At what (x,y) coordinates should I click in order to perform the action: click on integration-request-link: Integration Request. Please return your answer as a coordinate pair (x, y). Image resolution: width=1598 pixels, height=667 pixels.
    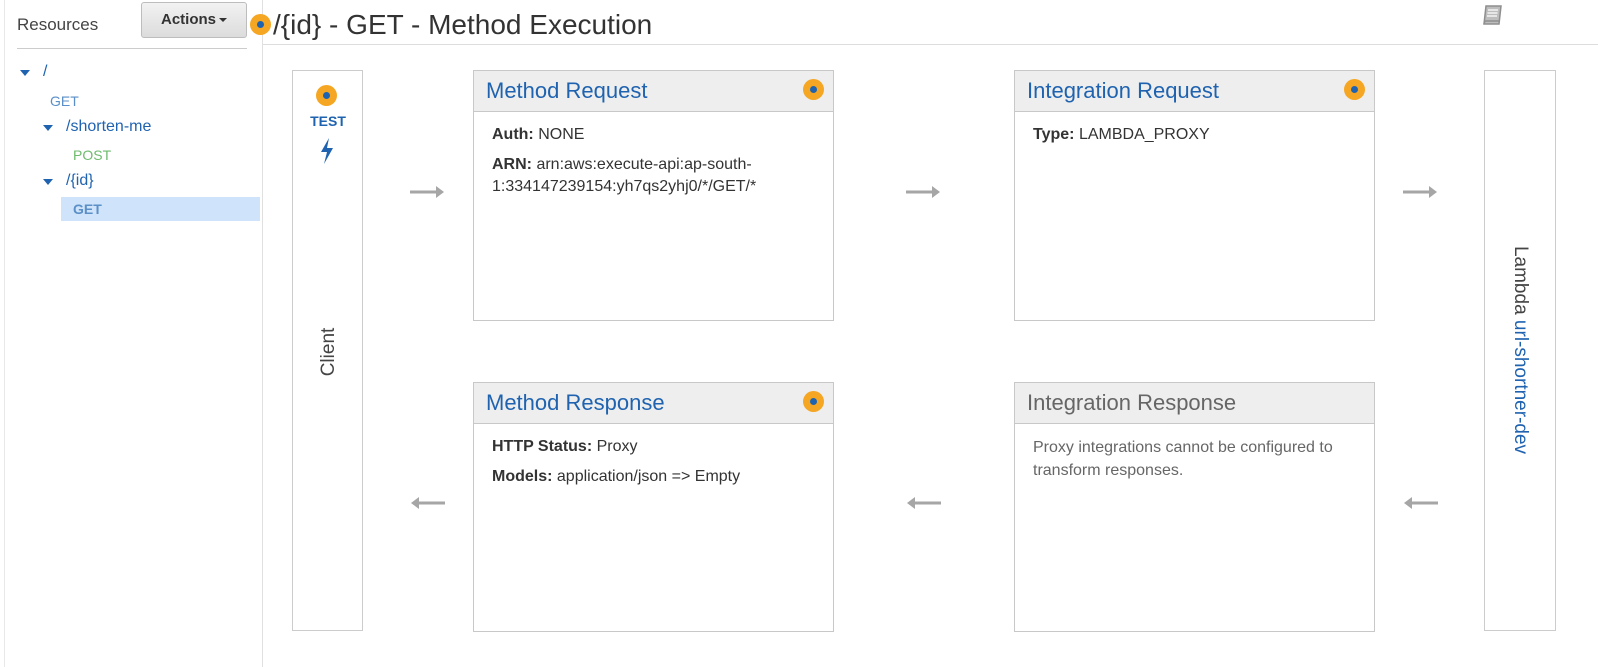
    Looking at the image, I should click on (1123, 91).